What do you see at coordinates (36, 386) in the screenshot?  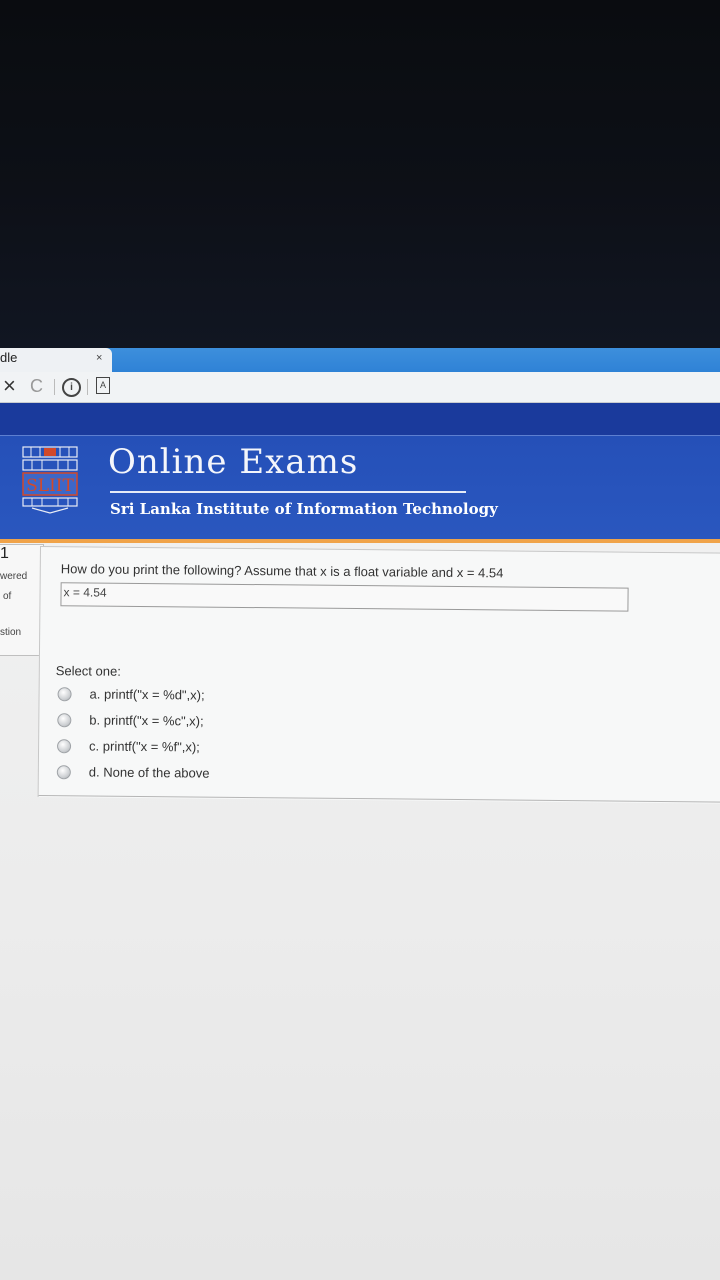 I see `reload-icon: C` at bounding box center [36, 386].